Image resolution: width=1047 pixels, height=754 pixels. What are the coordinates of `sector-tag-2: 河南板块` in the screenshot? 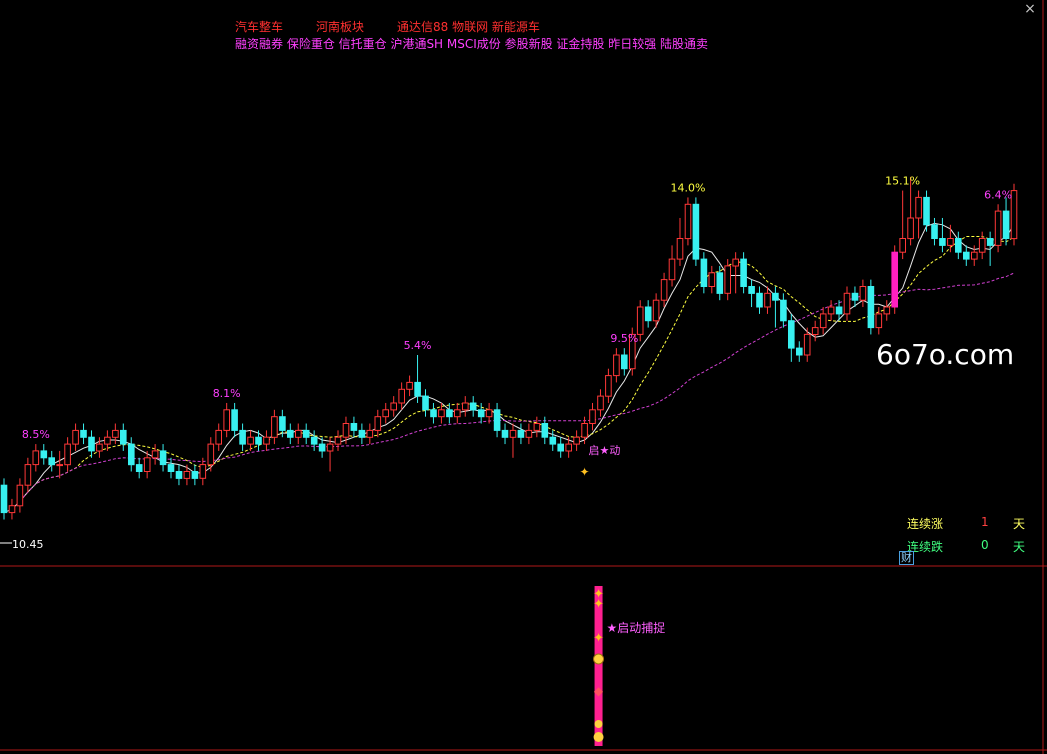 It's located at (340, 26).